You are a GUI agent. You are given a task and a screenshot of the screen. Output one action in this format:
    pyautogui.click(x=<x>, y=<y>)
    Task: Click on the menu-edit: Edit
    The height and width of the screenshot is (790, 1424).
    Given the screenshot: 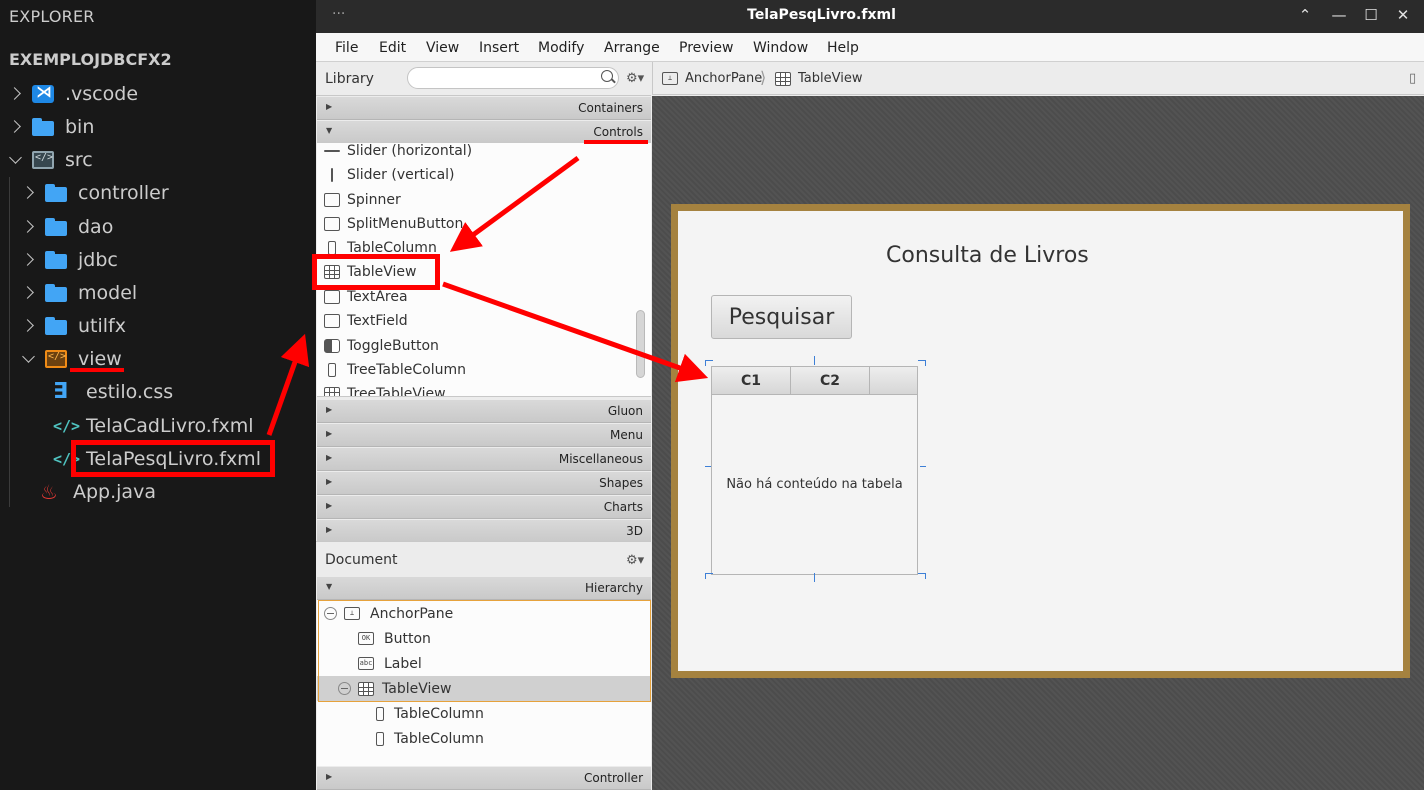 What is the action you would take?
    pyautogui.click(x=392, y=48)
    